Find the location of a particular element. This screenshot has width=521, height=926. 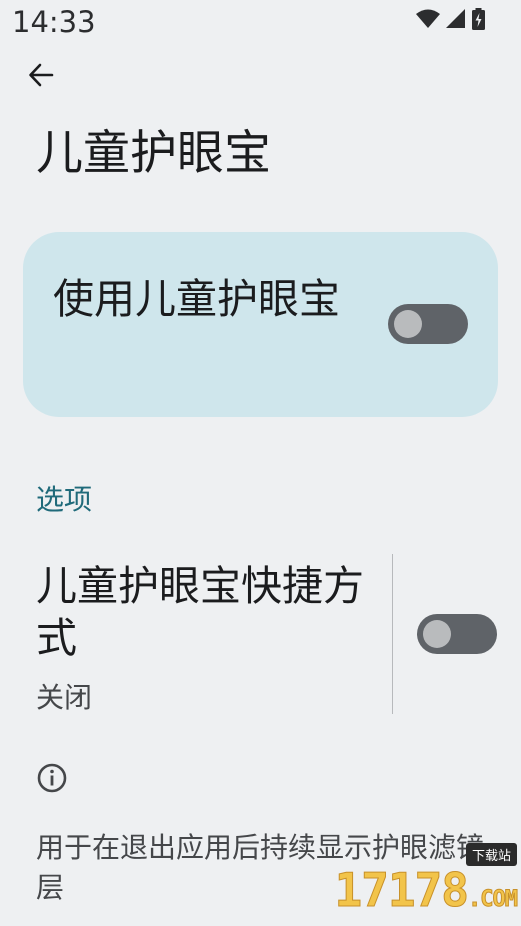

arrow-left-icon is located at coordinates (41, 75).